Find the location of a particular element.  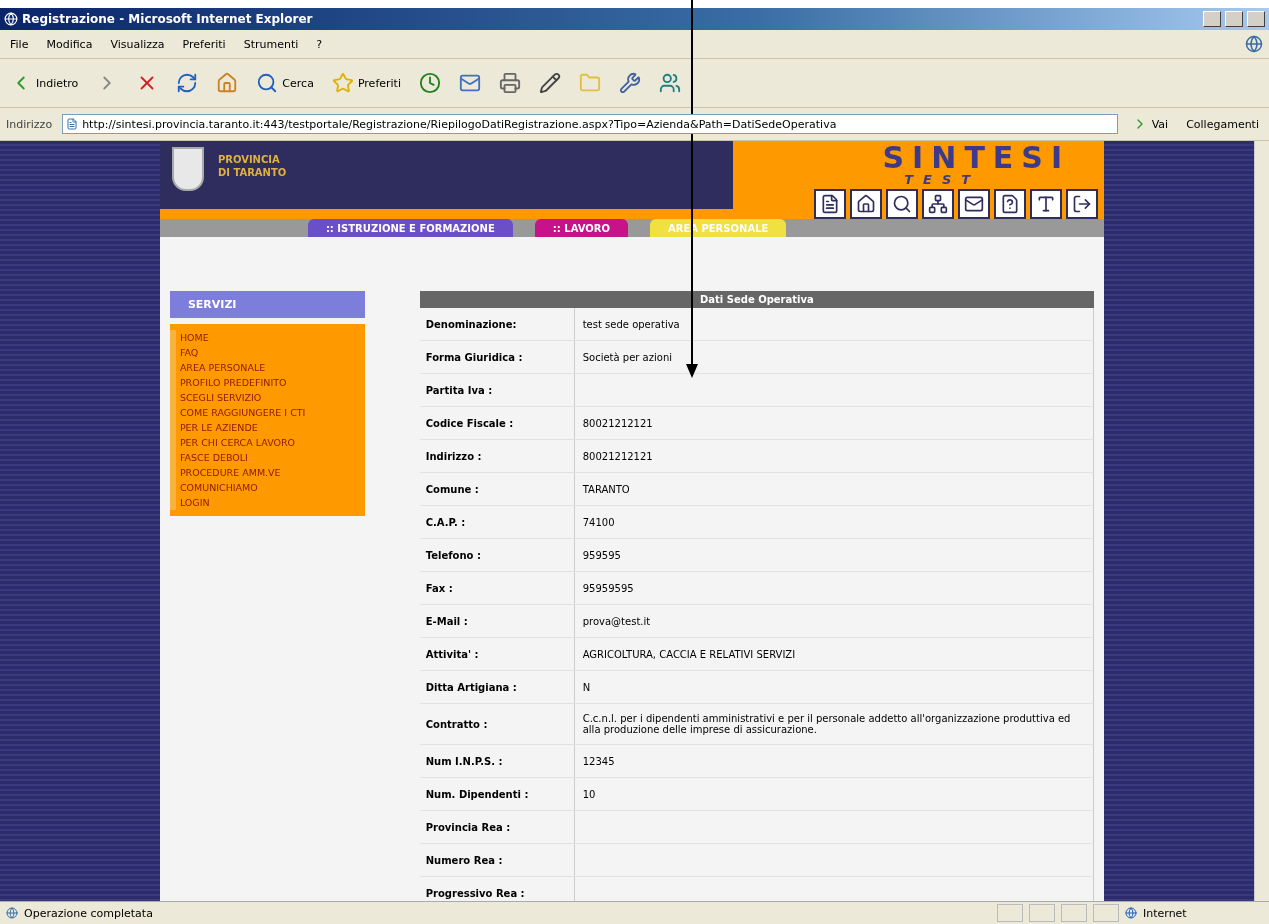

logo-subtitle: TEST is located at coordinates (942, 180).